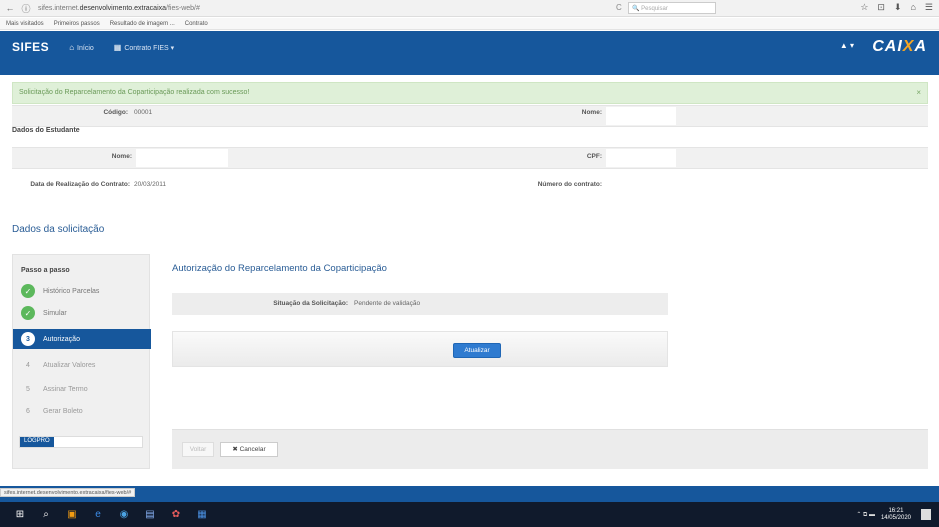 This screenshot has height=527, width=939. Describe the element at coordinates (143, 112) in the screenshot. I see `codigo-value: 00001` at that location.